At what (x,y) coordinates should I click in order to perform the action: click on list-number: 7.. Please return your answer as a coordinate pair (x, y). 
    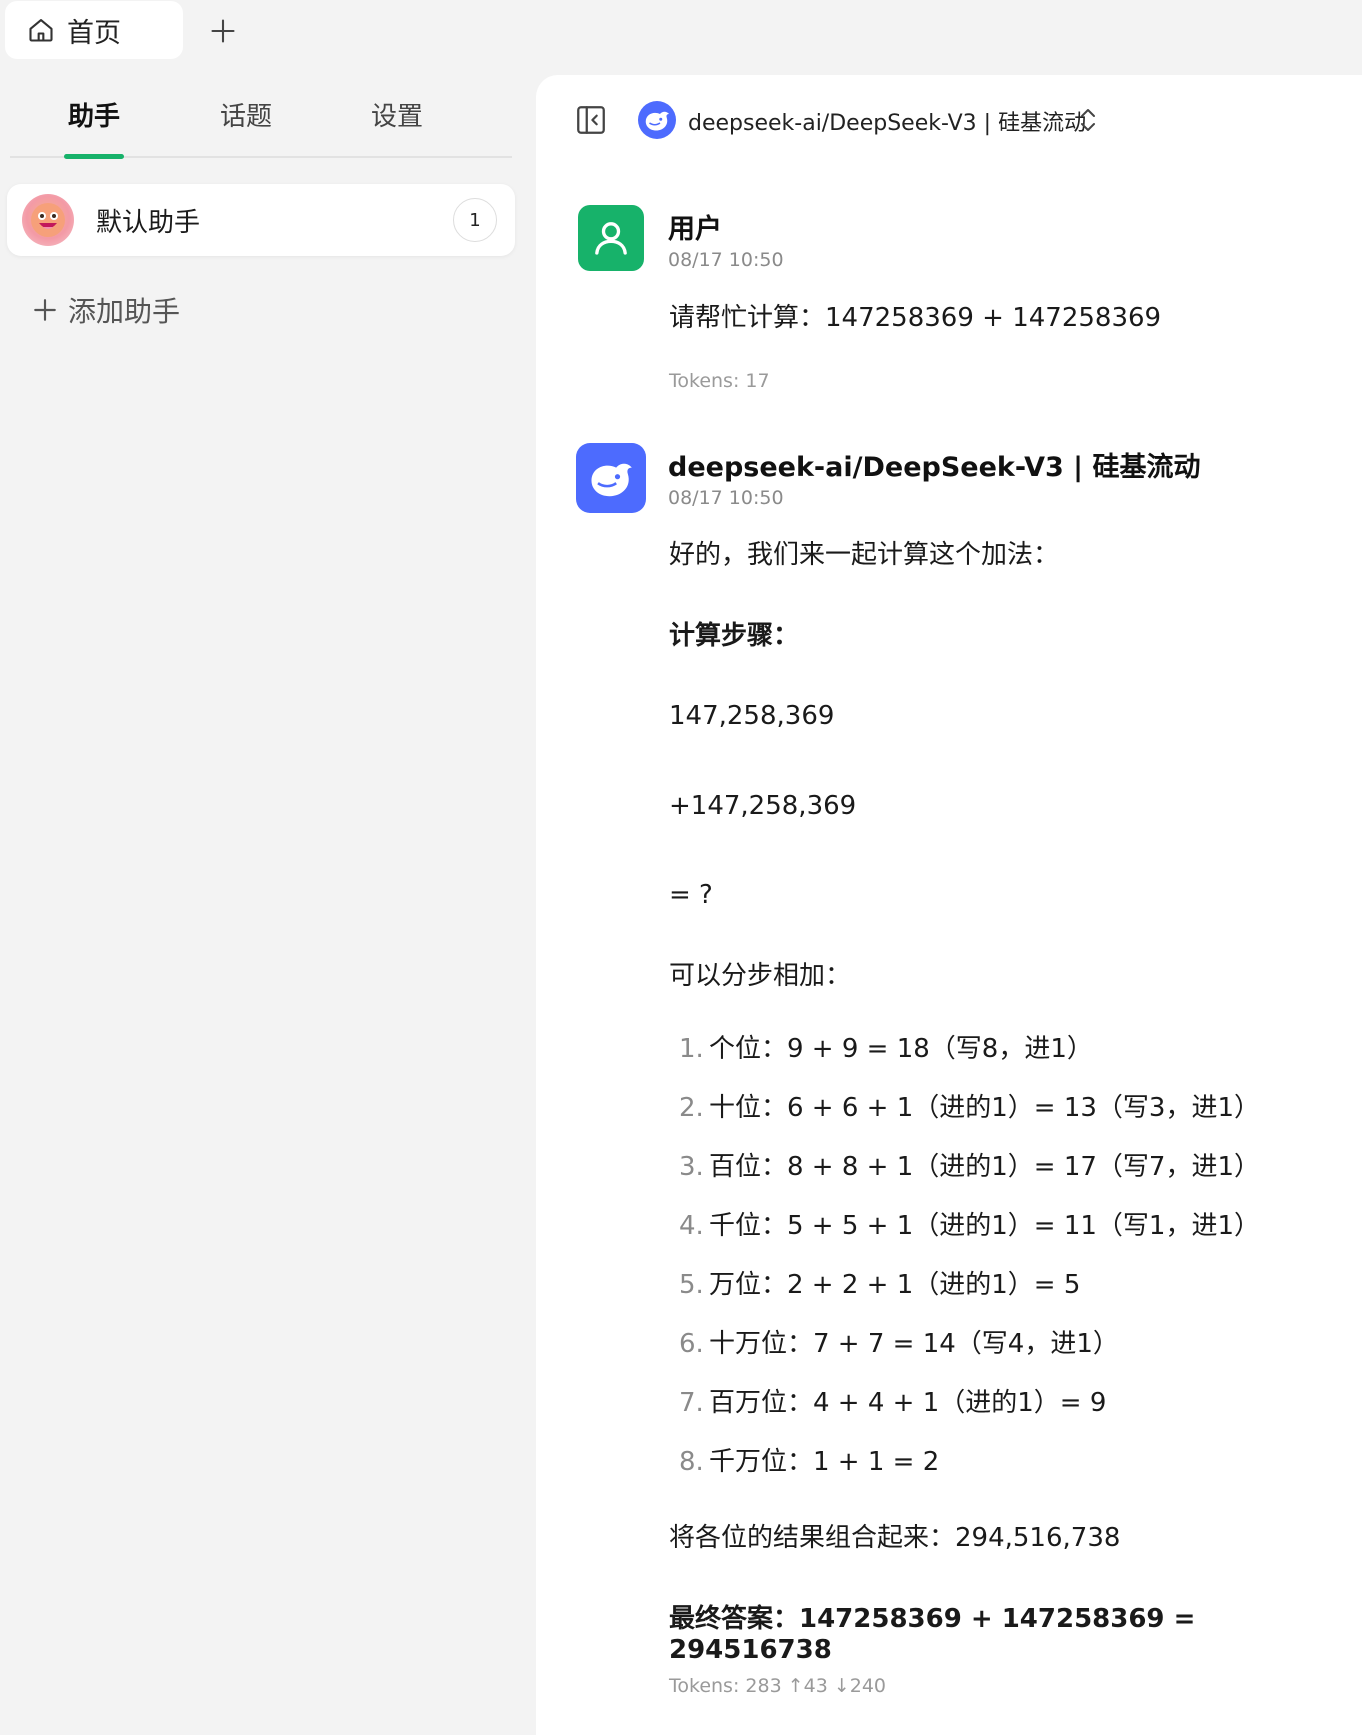
    Looking at the image, I should click on (691, 1403).